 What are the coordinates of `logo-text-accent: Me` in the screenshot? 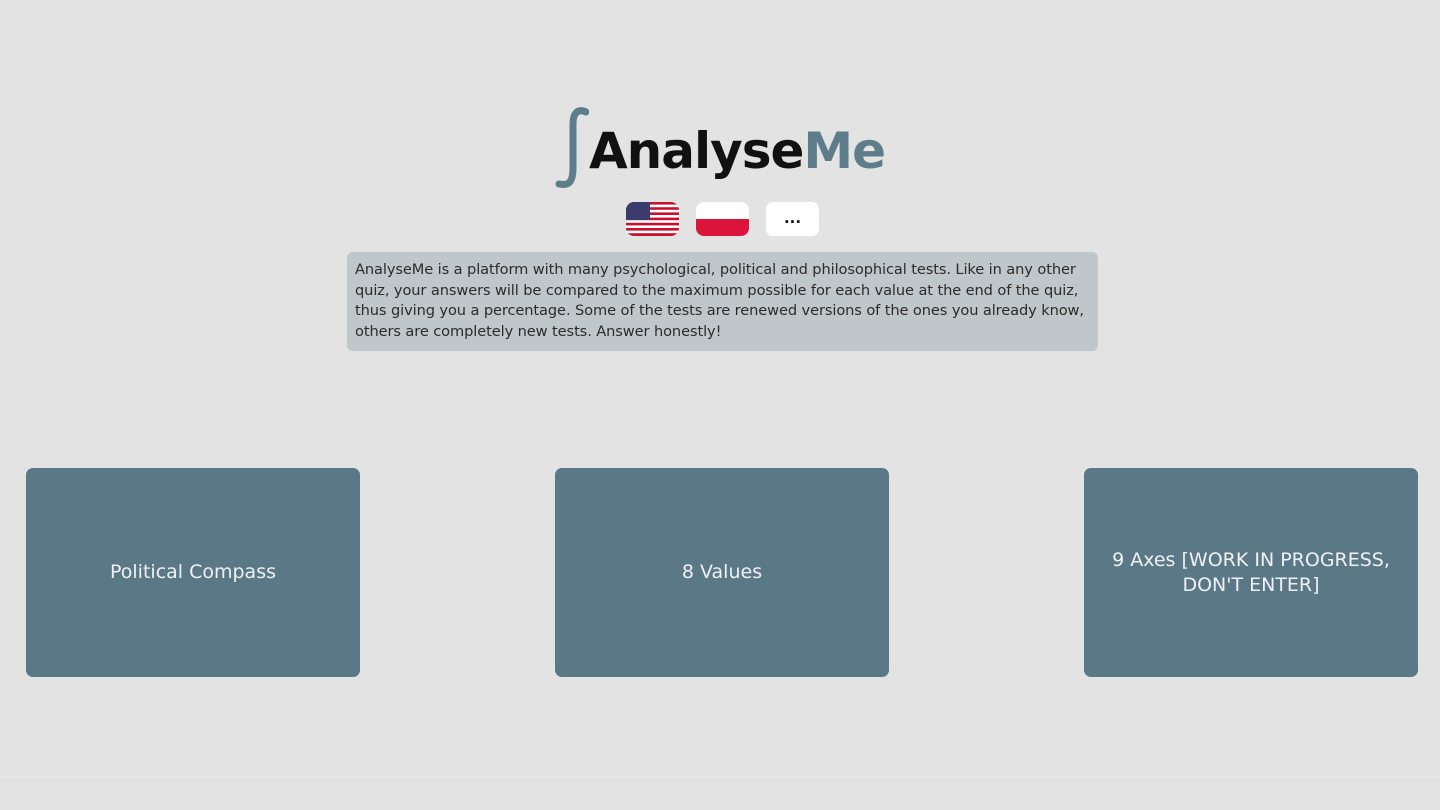 It's located at (844, 151).